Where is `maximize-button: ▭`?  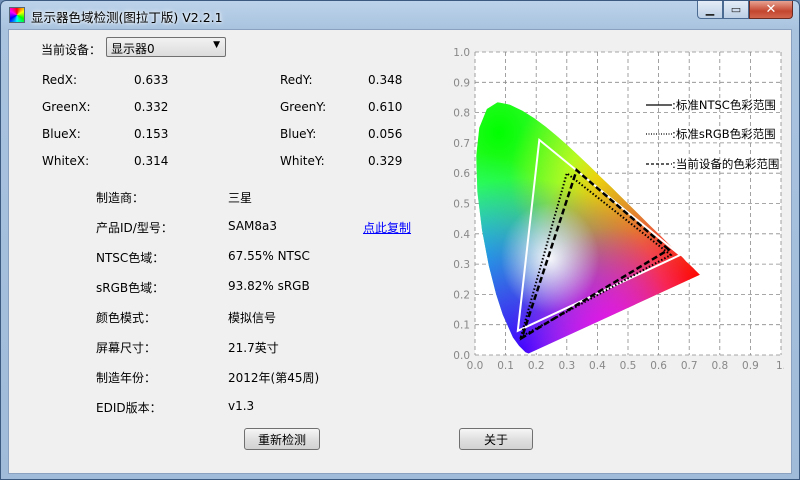 maximize-button: ▭ is located at coordinates (736, 10).